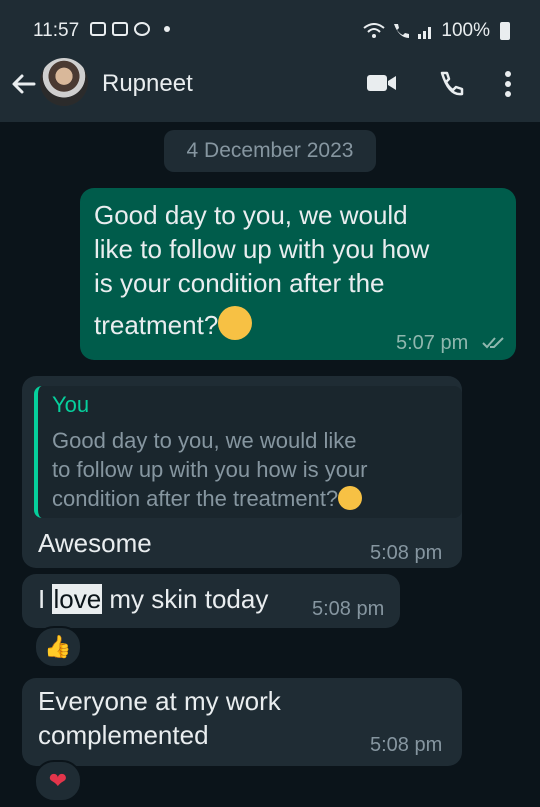  I want to click on status-right: 100%, so click(436, 31).